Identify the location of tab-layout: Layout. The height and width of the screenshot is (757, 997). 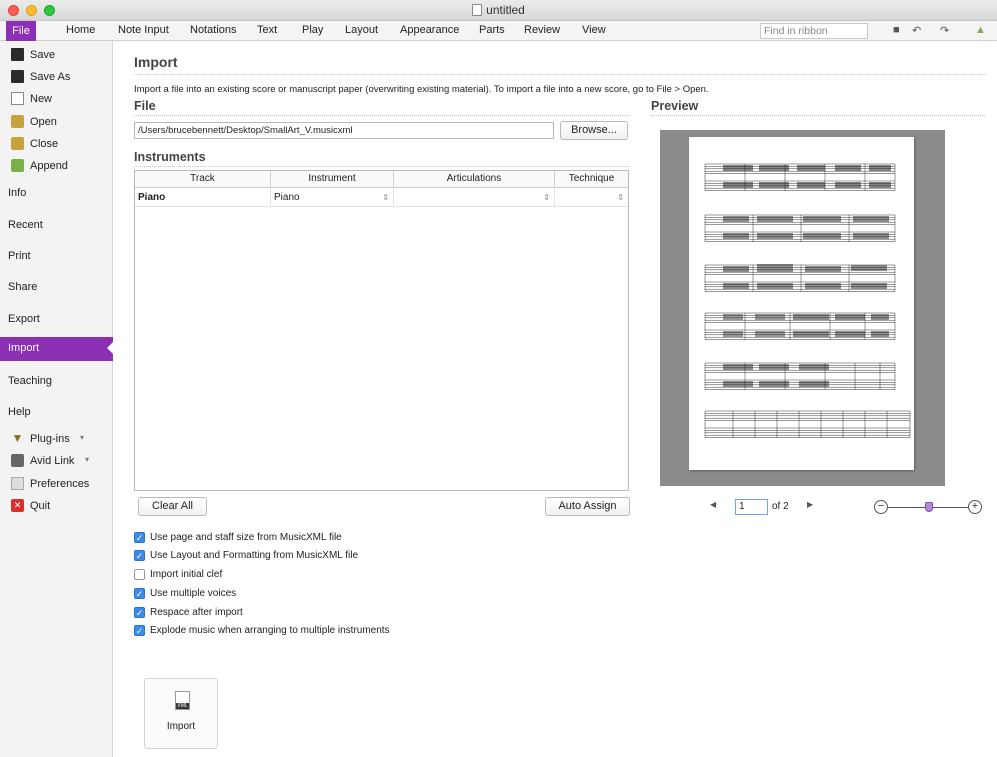
(361, 30).